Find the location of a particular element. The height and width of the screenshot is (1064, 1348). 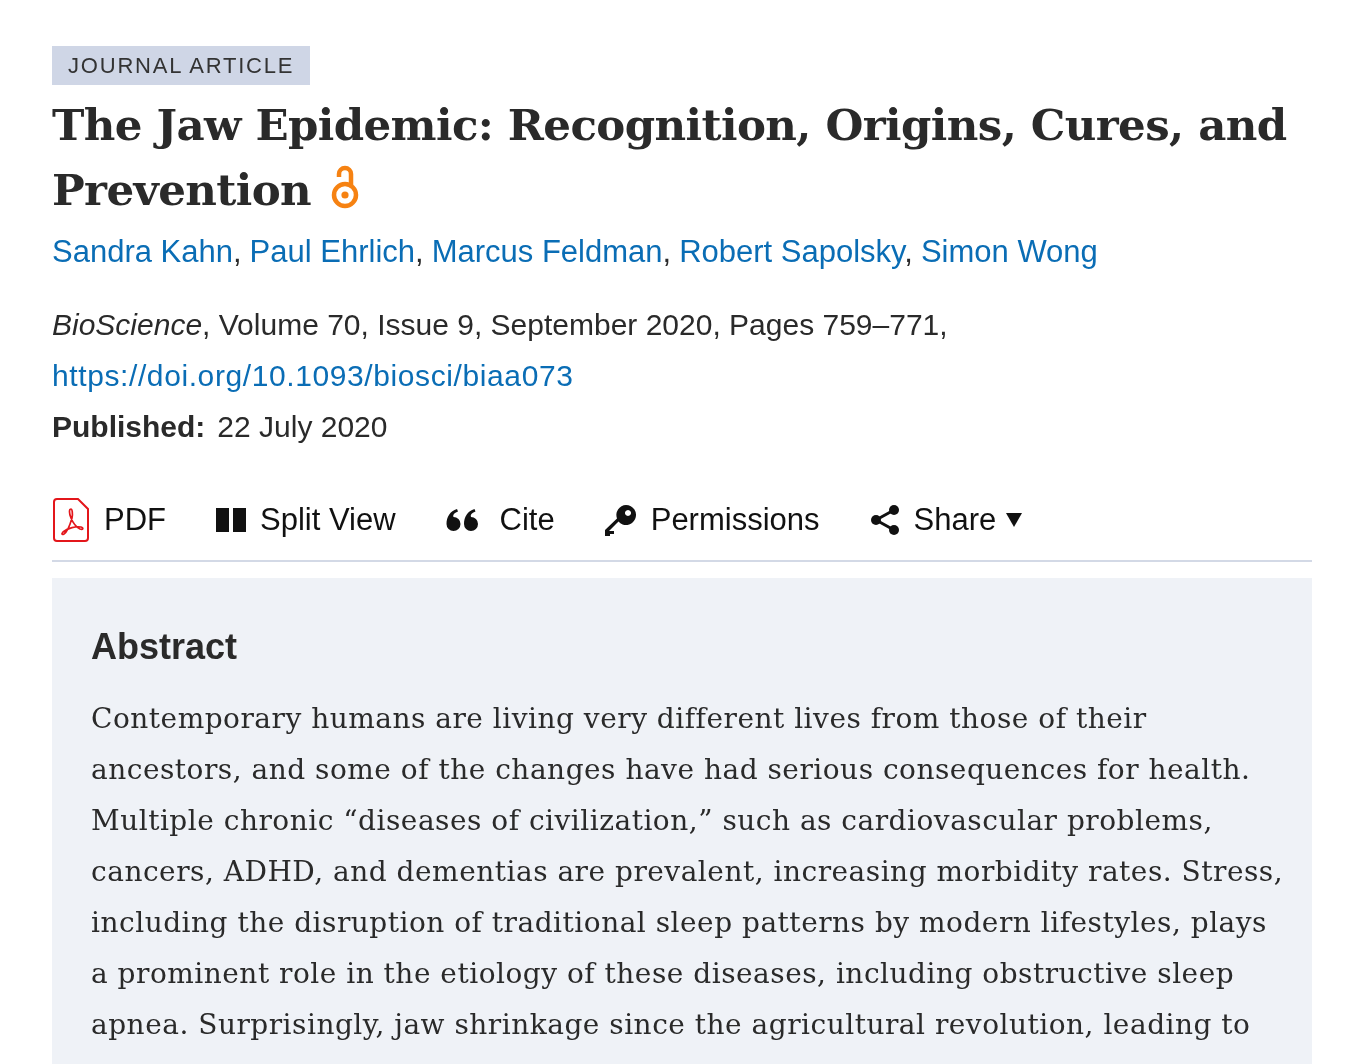

quote-icon is located at coordinates (461, 520).